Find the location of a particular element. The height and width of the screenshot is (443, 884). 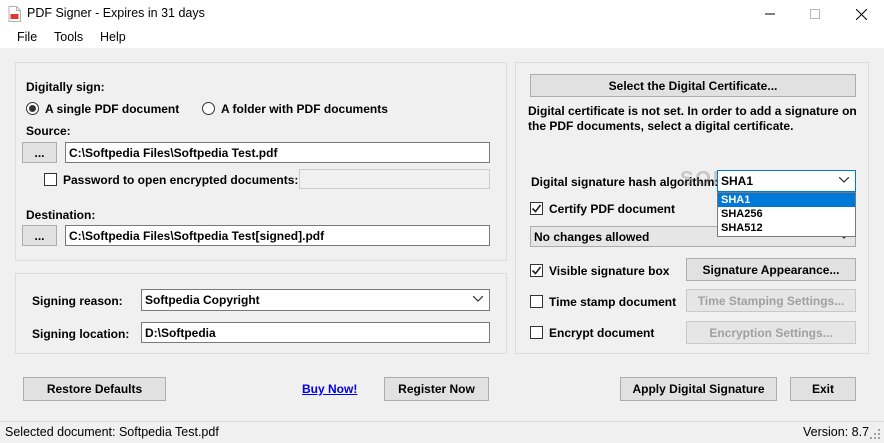

timestamp-checkbox is located at coordinates (536, 301).